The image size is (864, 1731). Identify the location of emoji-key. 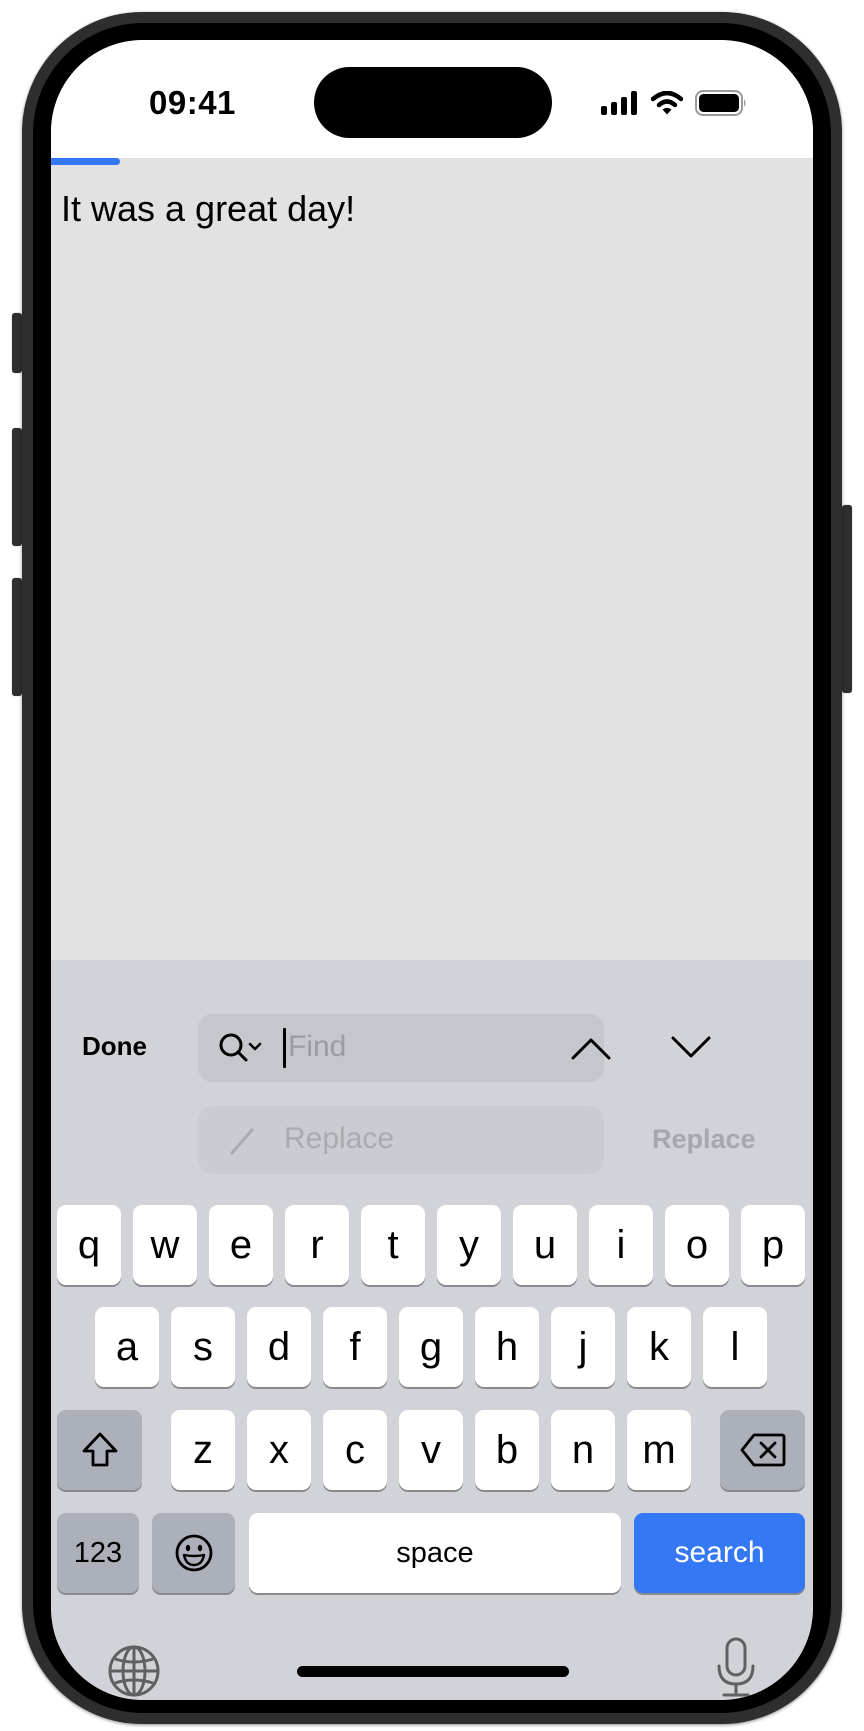
(193, 1553).